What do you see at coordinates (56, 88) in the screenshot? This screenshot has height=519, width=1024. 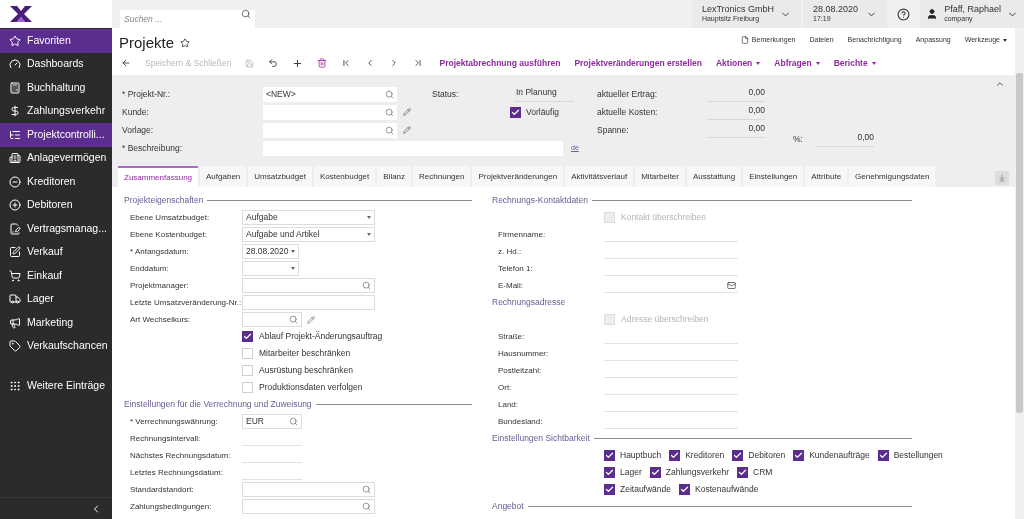 I see `sidebar-item: Buchhaltung` at bounding box center [56, 88].